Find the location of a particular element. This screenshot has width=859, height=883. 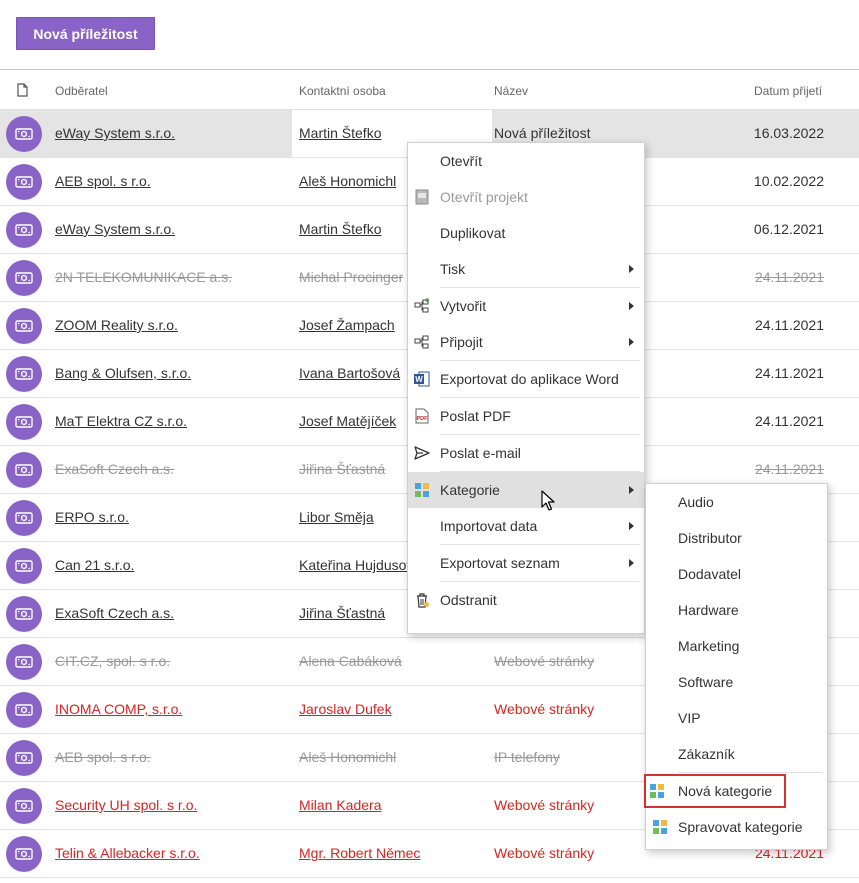

category-item: VIP is located at coordinates (736, 718).